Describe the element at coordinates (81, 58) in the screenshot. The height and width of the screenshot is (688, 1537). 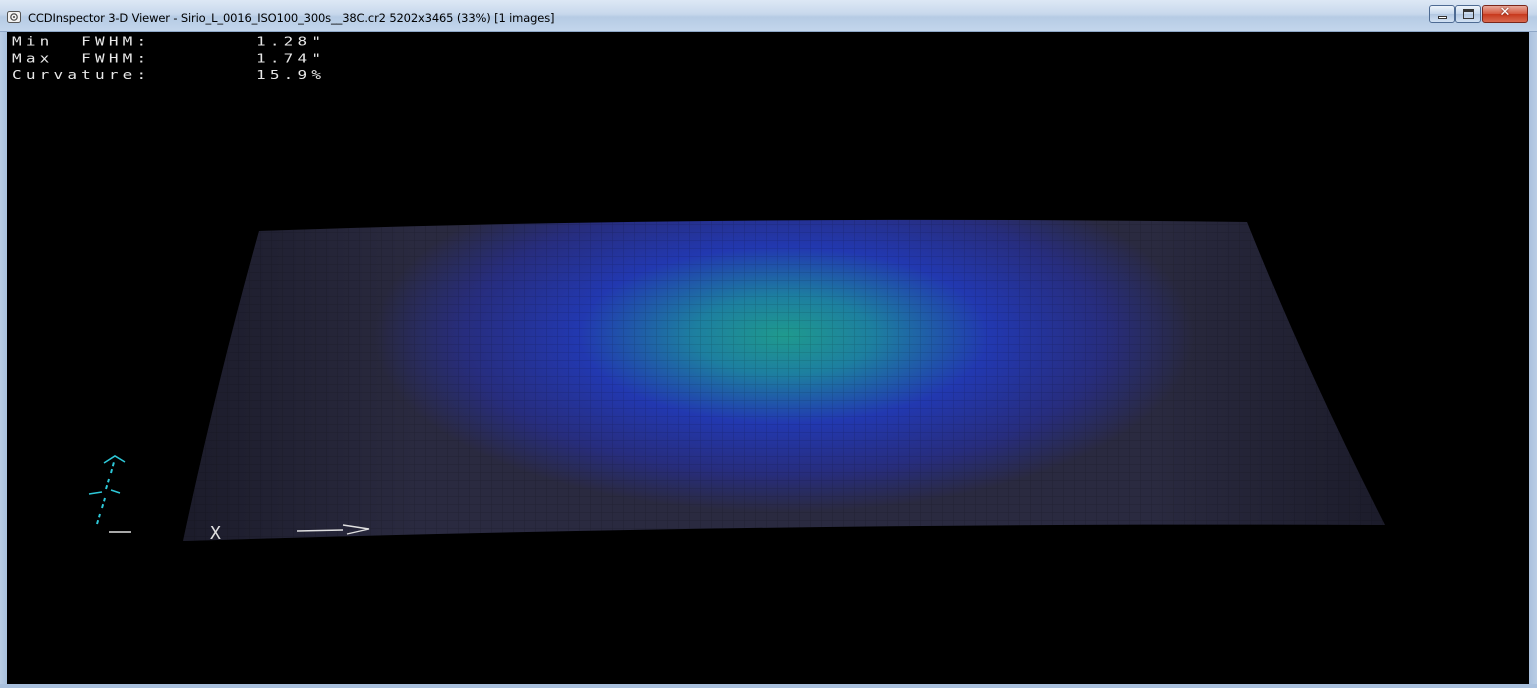
I see `stat-label: Max FWHM:` at that location.